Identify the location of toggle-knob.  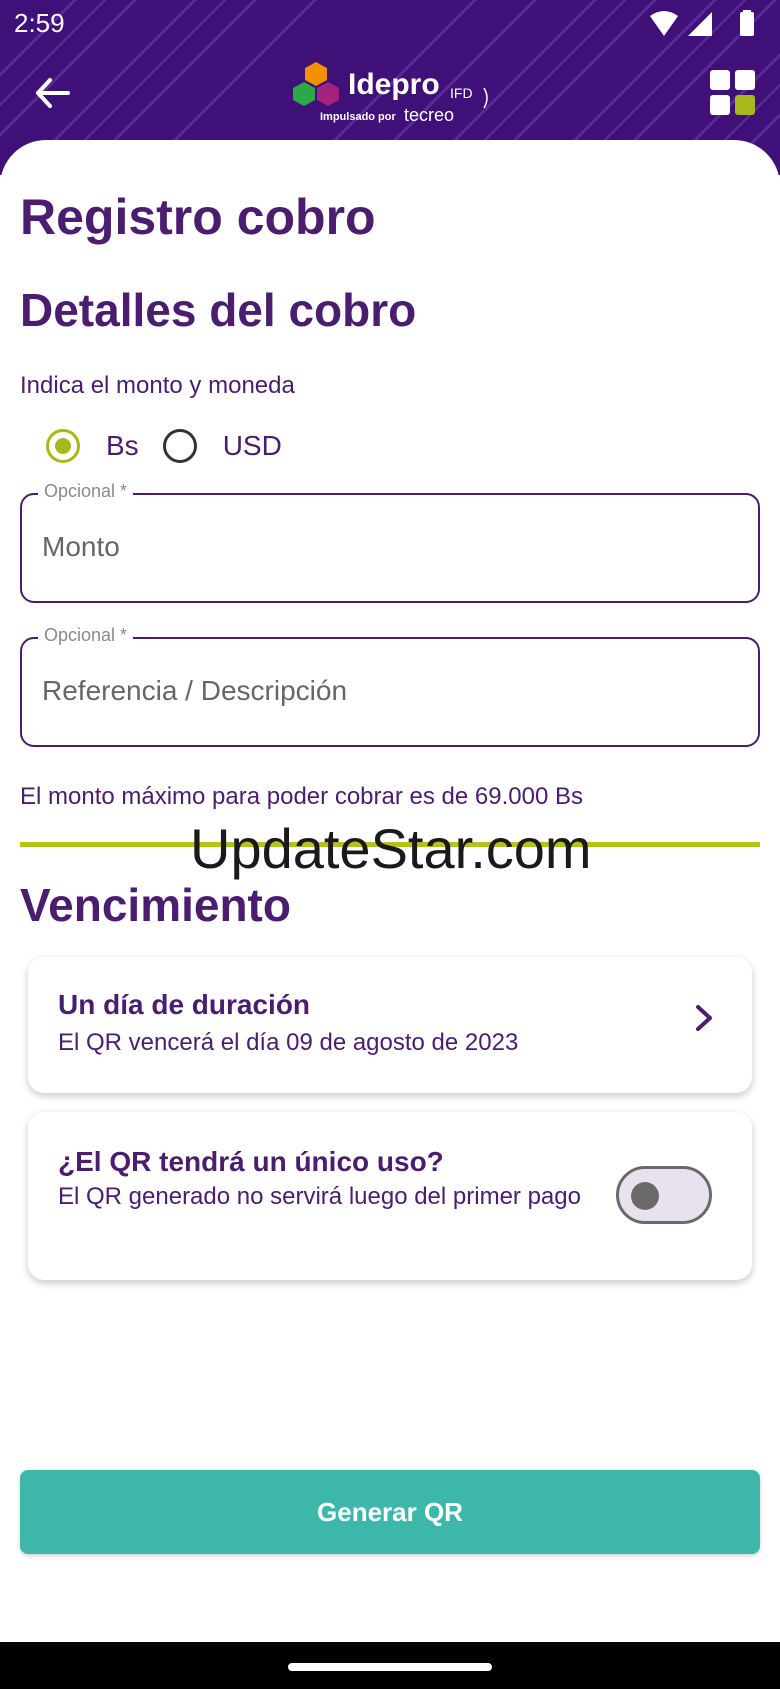
(645, 1196).